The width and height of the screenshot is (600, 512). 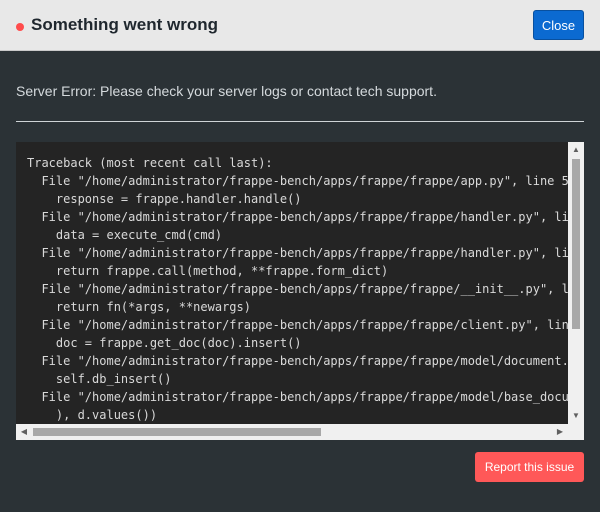 I want to click on scroll-up-icon: ▲, so click(x=576, y=150).